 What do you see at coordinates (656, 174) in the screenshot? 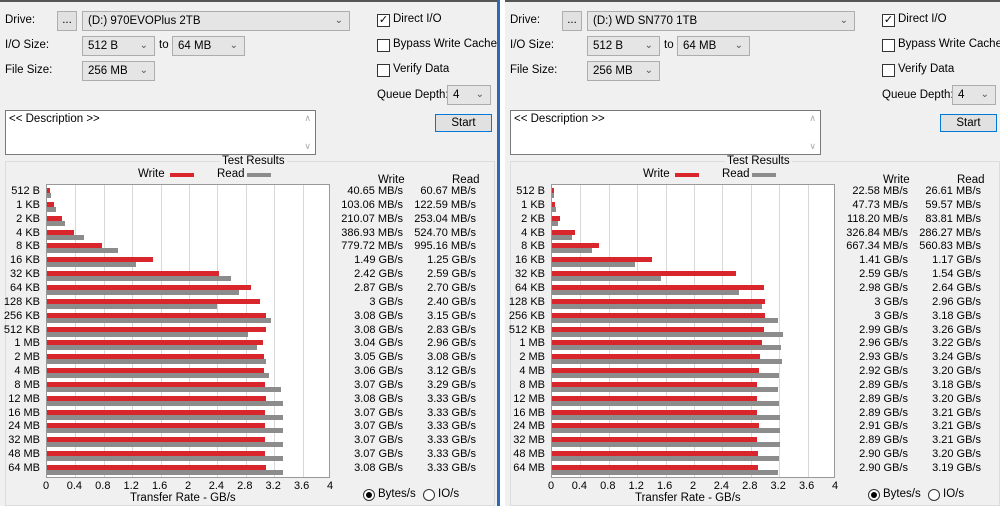
I see `legend-write-label: Write` at bounding box center [656, 174].